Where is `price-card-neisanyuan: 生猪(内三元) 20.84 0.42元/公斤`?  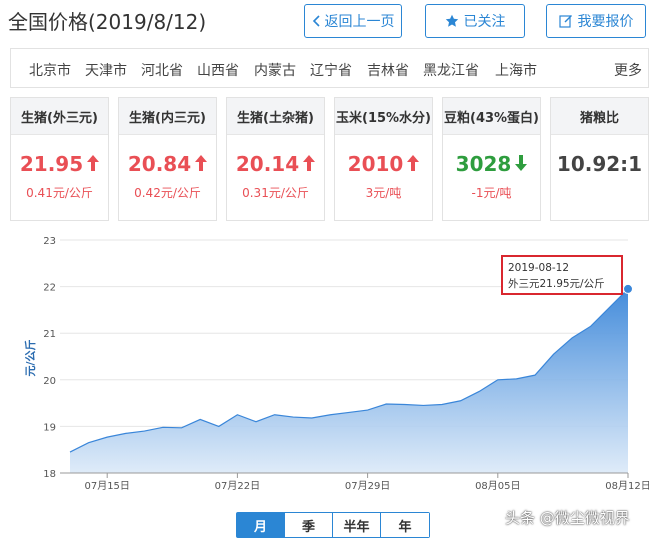 price-card-neisanyuan: 生猪(内三元) 20.84 0.42元/公斤 is located at coordinates (167, 159).